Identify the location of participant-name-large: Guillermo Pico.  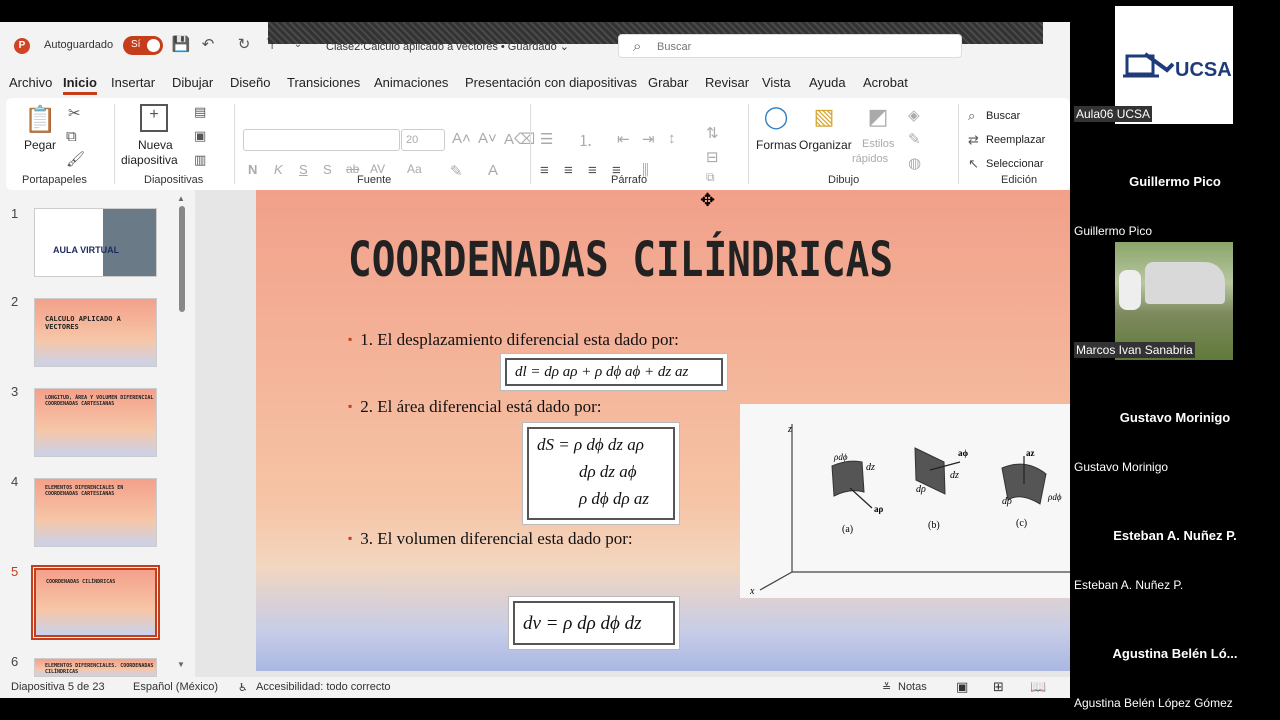
(1175, 181).